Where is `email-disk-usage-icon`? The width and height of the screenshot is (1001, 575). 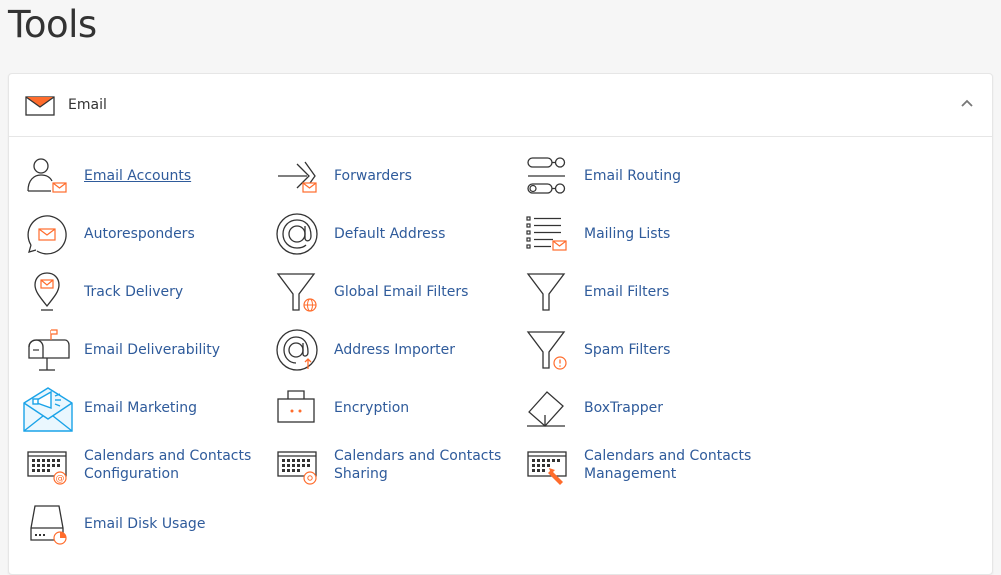 email-disk-usage-icon is located at coordinates (49, 524).